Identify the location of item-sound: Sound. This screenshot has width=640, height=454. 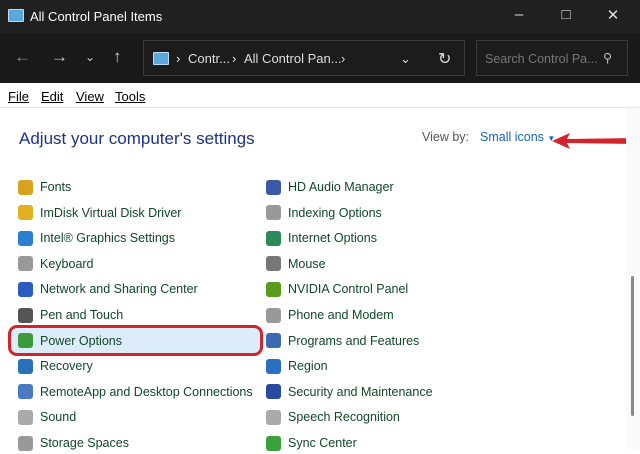
(47, 417).